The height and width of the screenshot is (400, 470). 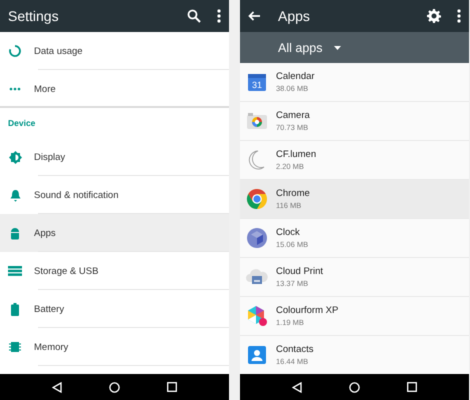 What do you see at coordinates (257, 82) in the screenshot?
I see `calendar-icon: 31` at bounding box center [257, 82].